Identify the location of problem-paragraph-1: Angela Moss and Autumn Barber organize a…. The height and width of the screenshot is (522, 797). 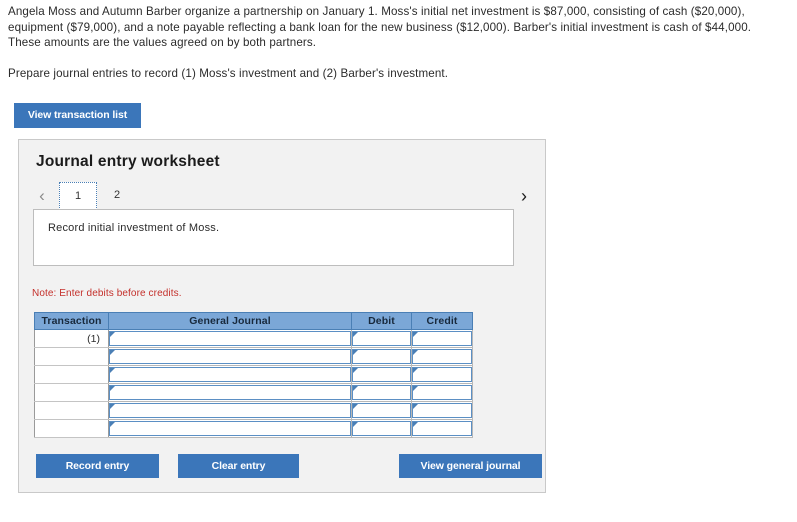
(380, 27).